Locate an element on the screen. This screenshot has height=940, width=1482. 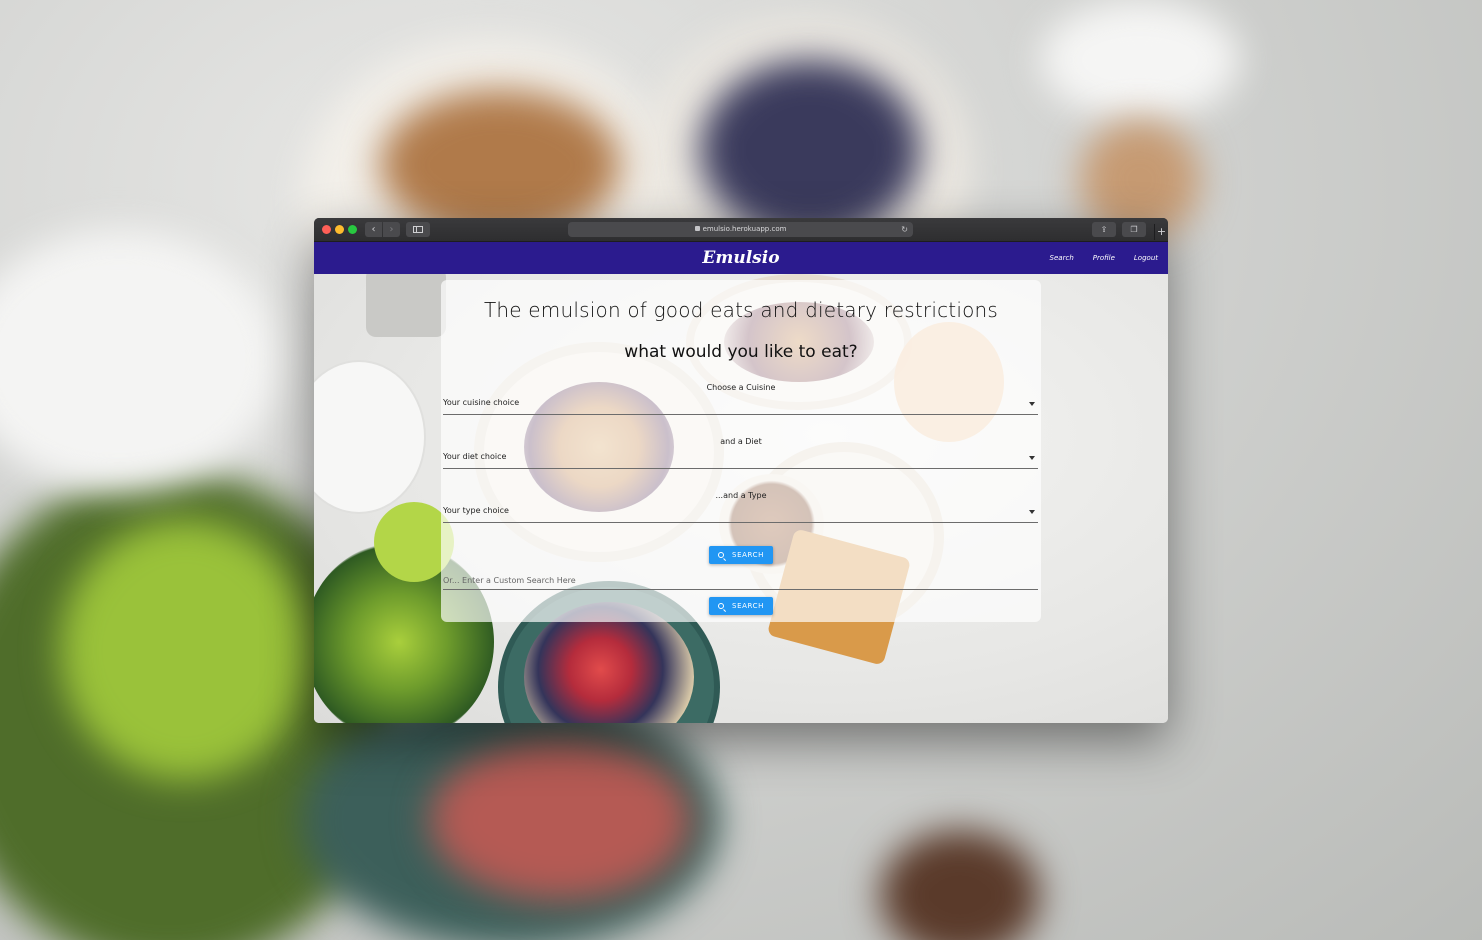
type-select-value: Your type choice is located at coordinates (476, 510).